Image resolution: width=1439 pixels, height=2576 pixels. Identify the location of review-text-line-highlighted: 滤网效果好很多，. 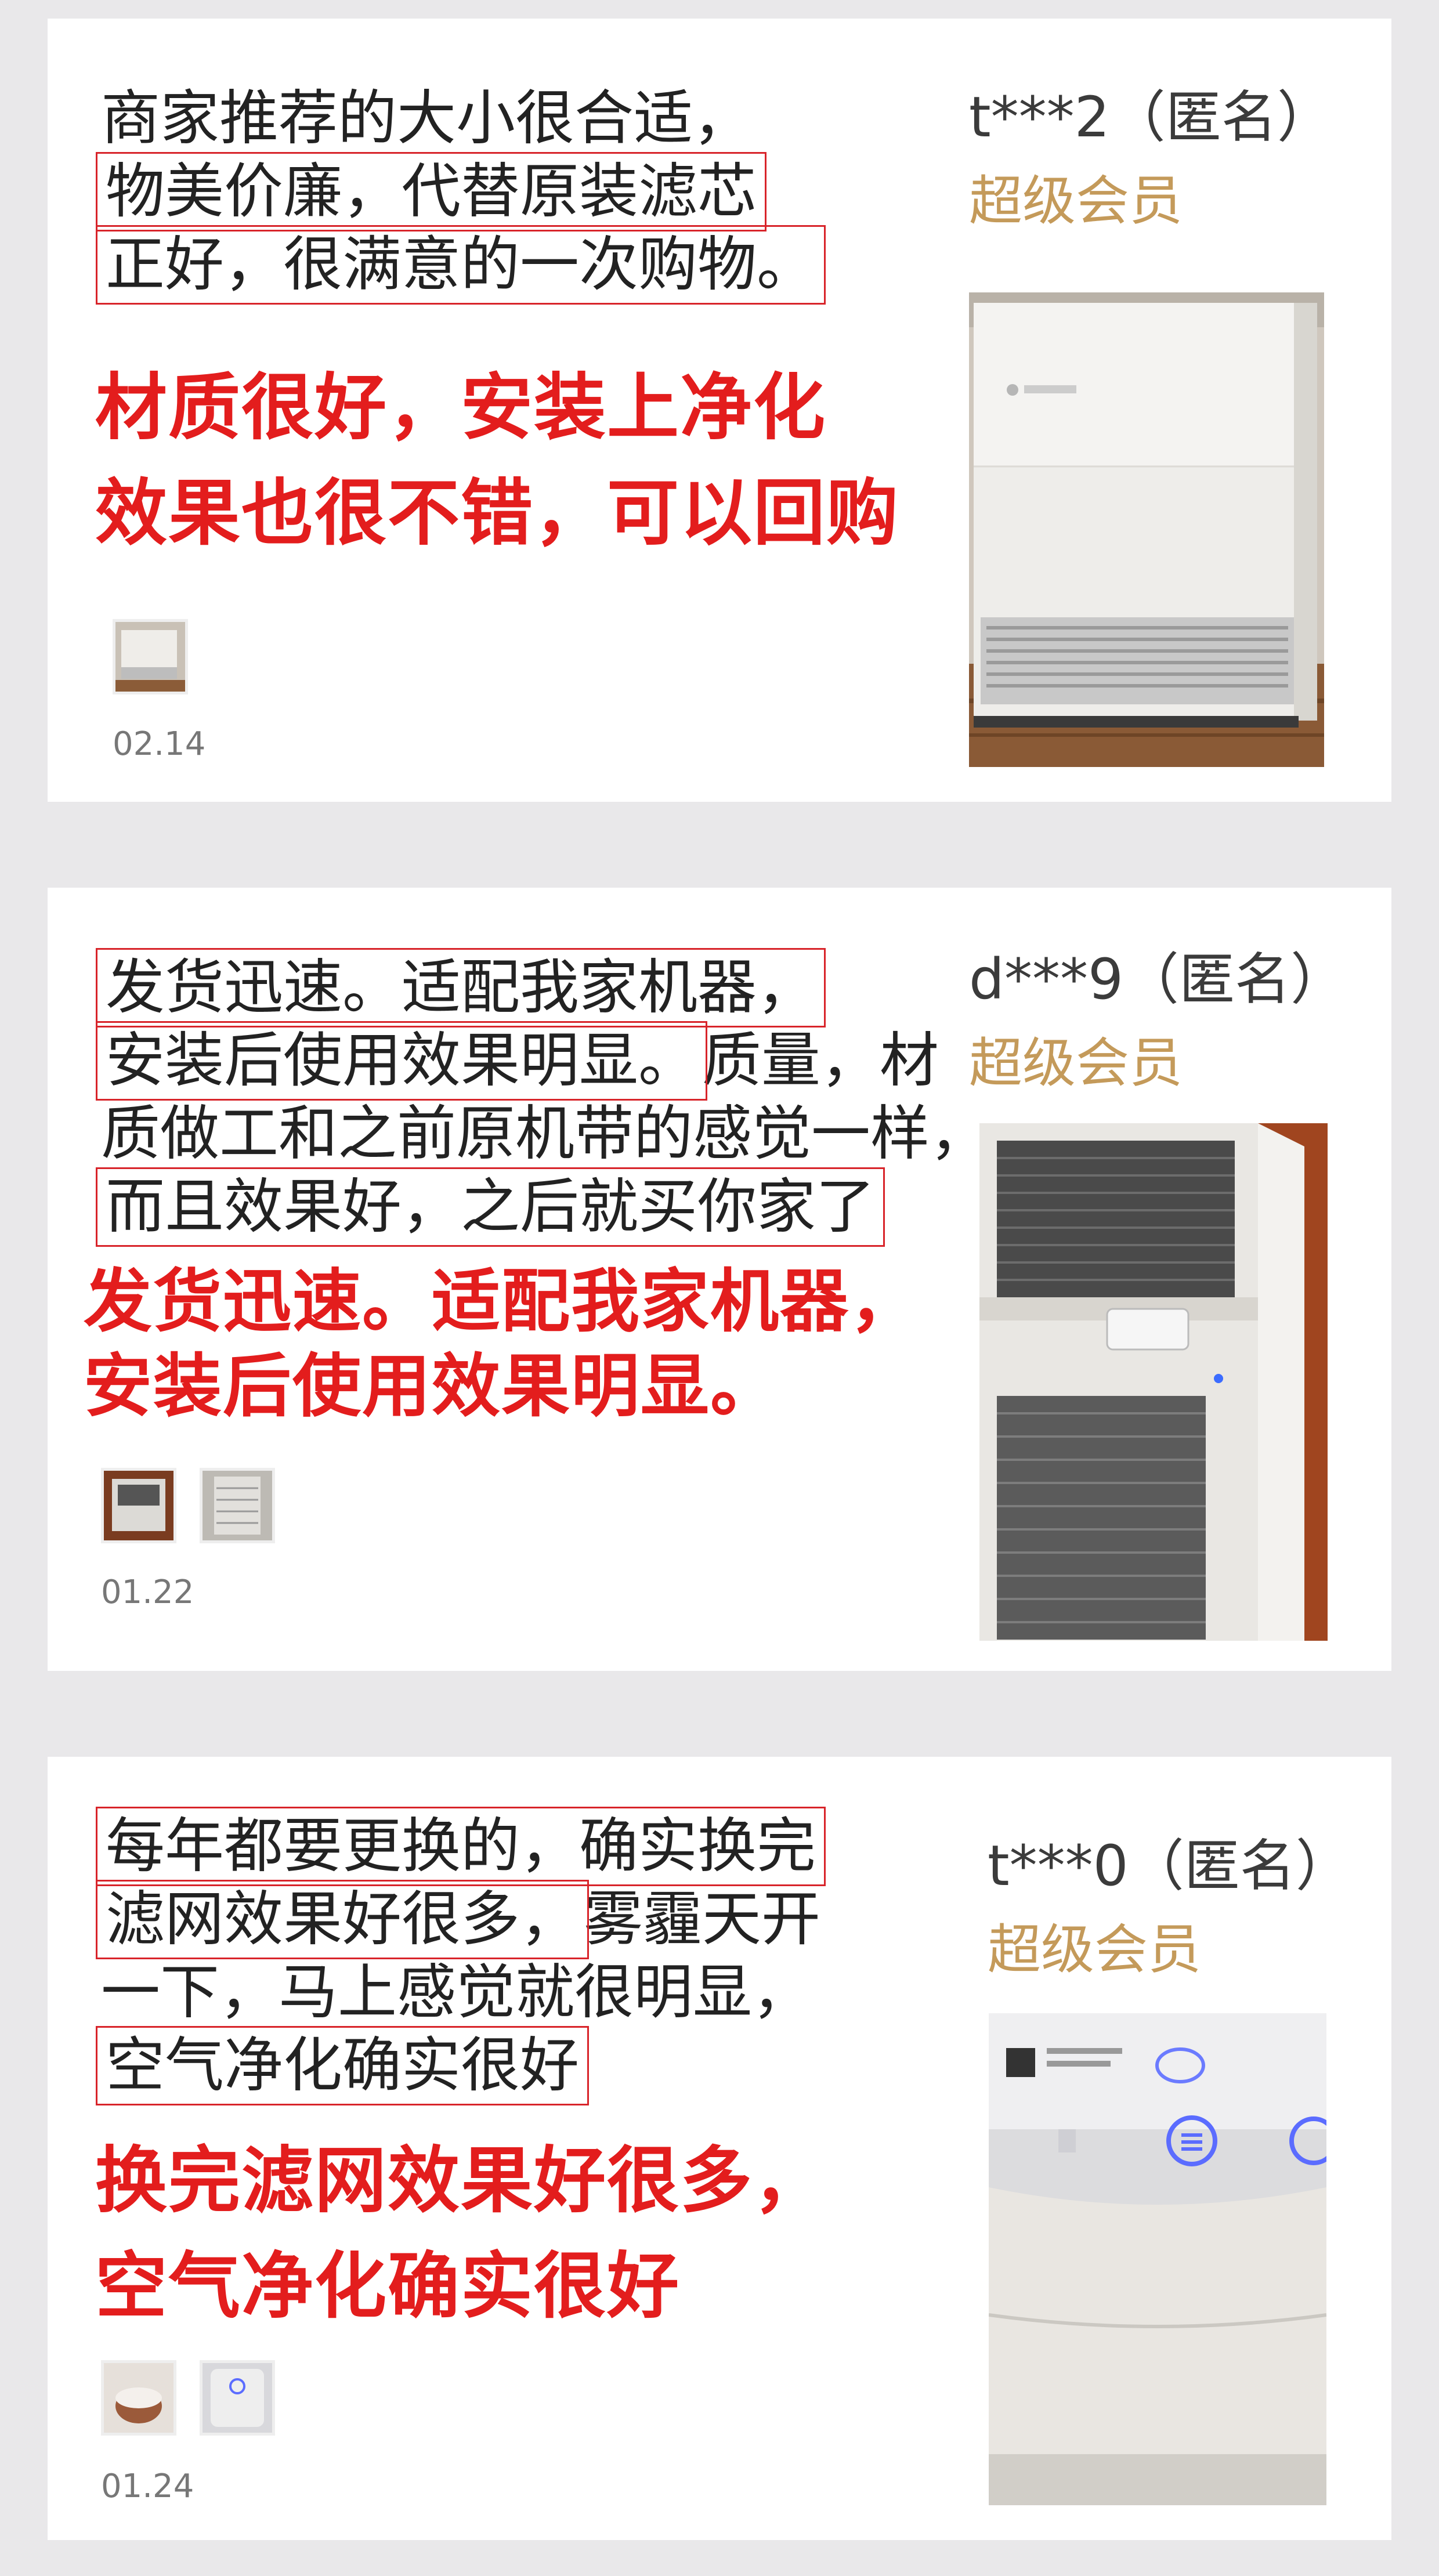
(342, 1919).